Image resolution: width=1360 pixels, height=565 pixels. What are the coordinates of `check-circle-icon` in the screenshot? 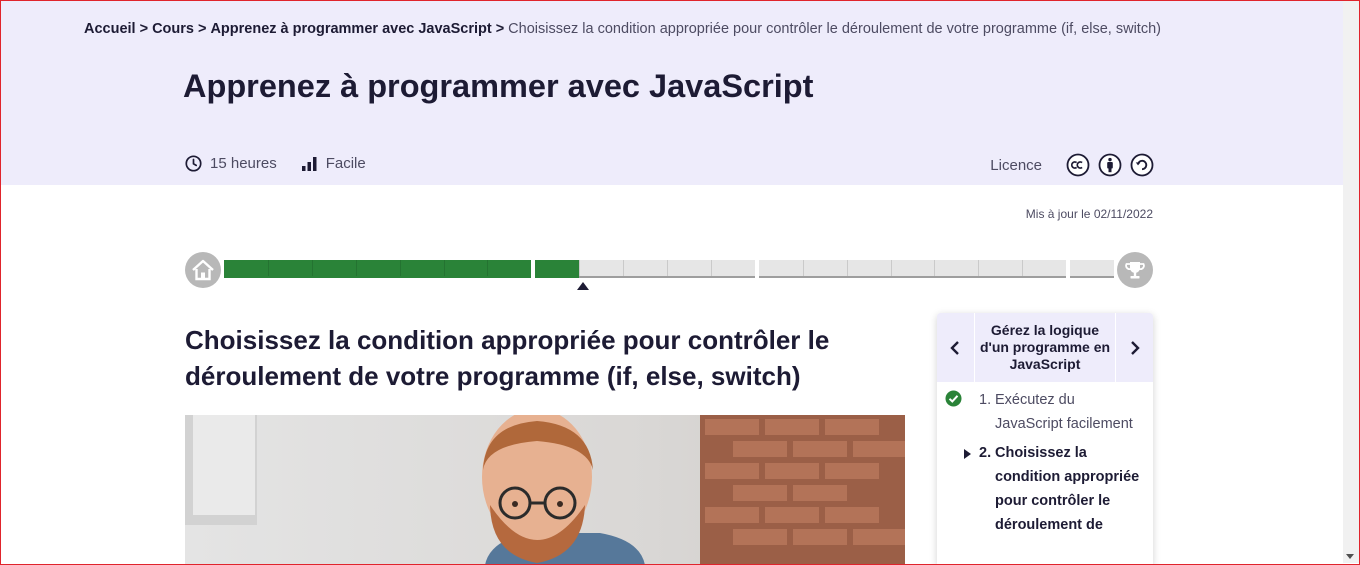 It's located at (953, 398).